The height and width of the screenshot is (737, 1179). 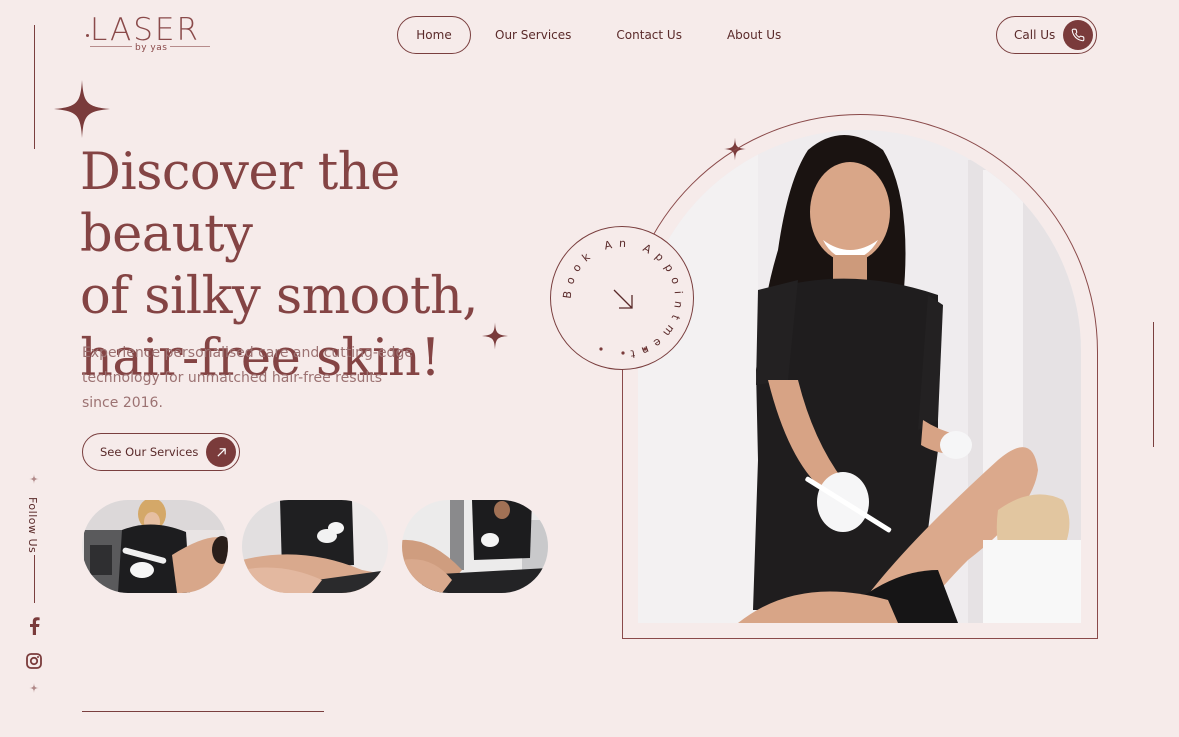 What do you see at coordinates (1153, 384) in the screenshot?
I see `right-decor-line` at bounding box center [1153, 384].